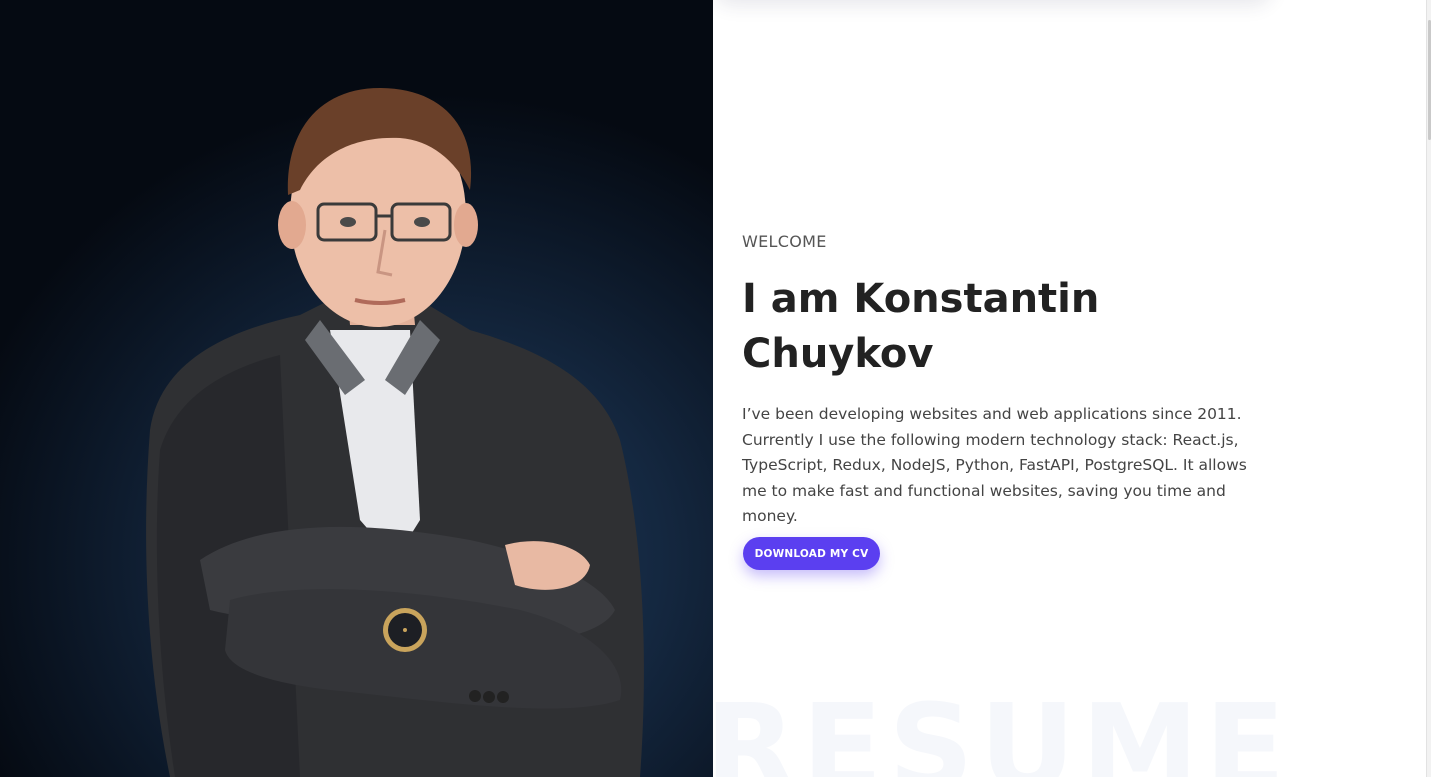 The width and height of the screenshot is (1431, 777). What do you see at coordinates (1002, 327) in the screenshot?
I see `page-title: I am Konstantin Chuykov` at bounding box center [1002, 327].